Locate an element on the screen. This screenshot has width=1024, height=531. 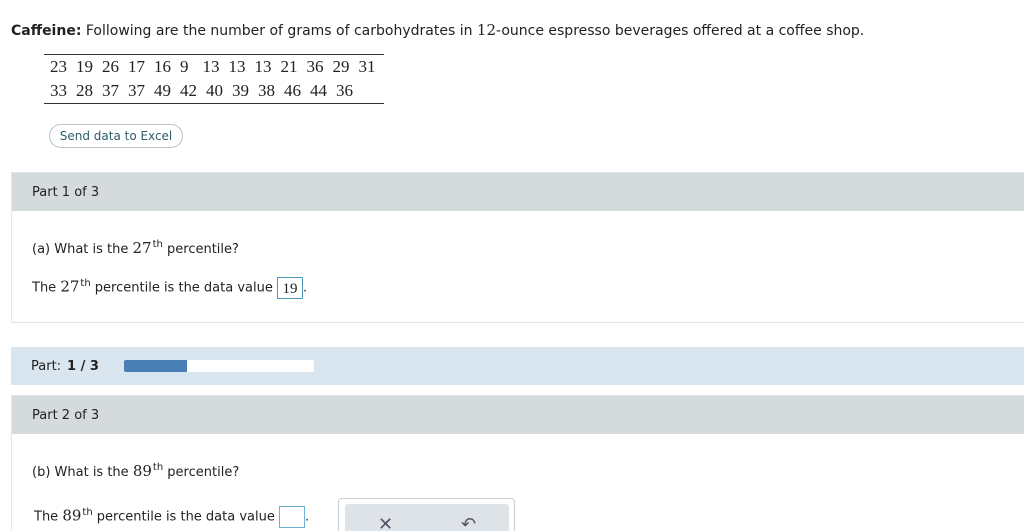
part-1-answer-input: 19 is located at coordinates (290, 288).